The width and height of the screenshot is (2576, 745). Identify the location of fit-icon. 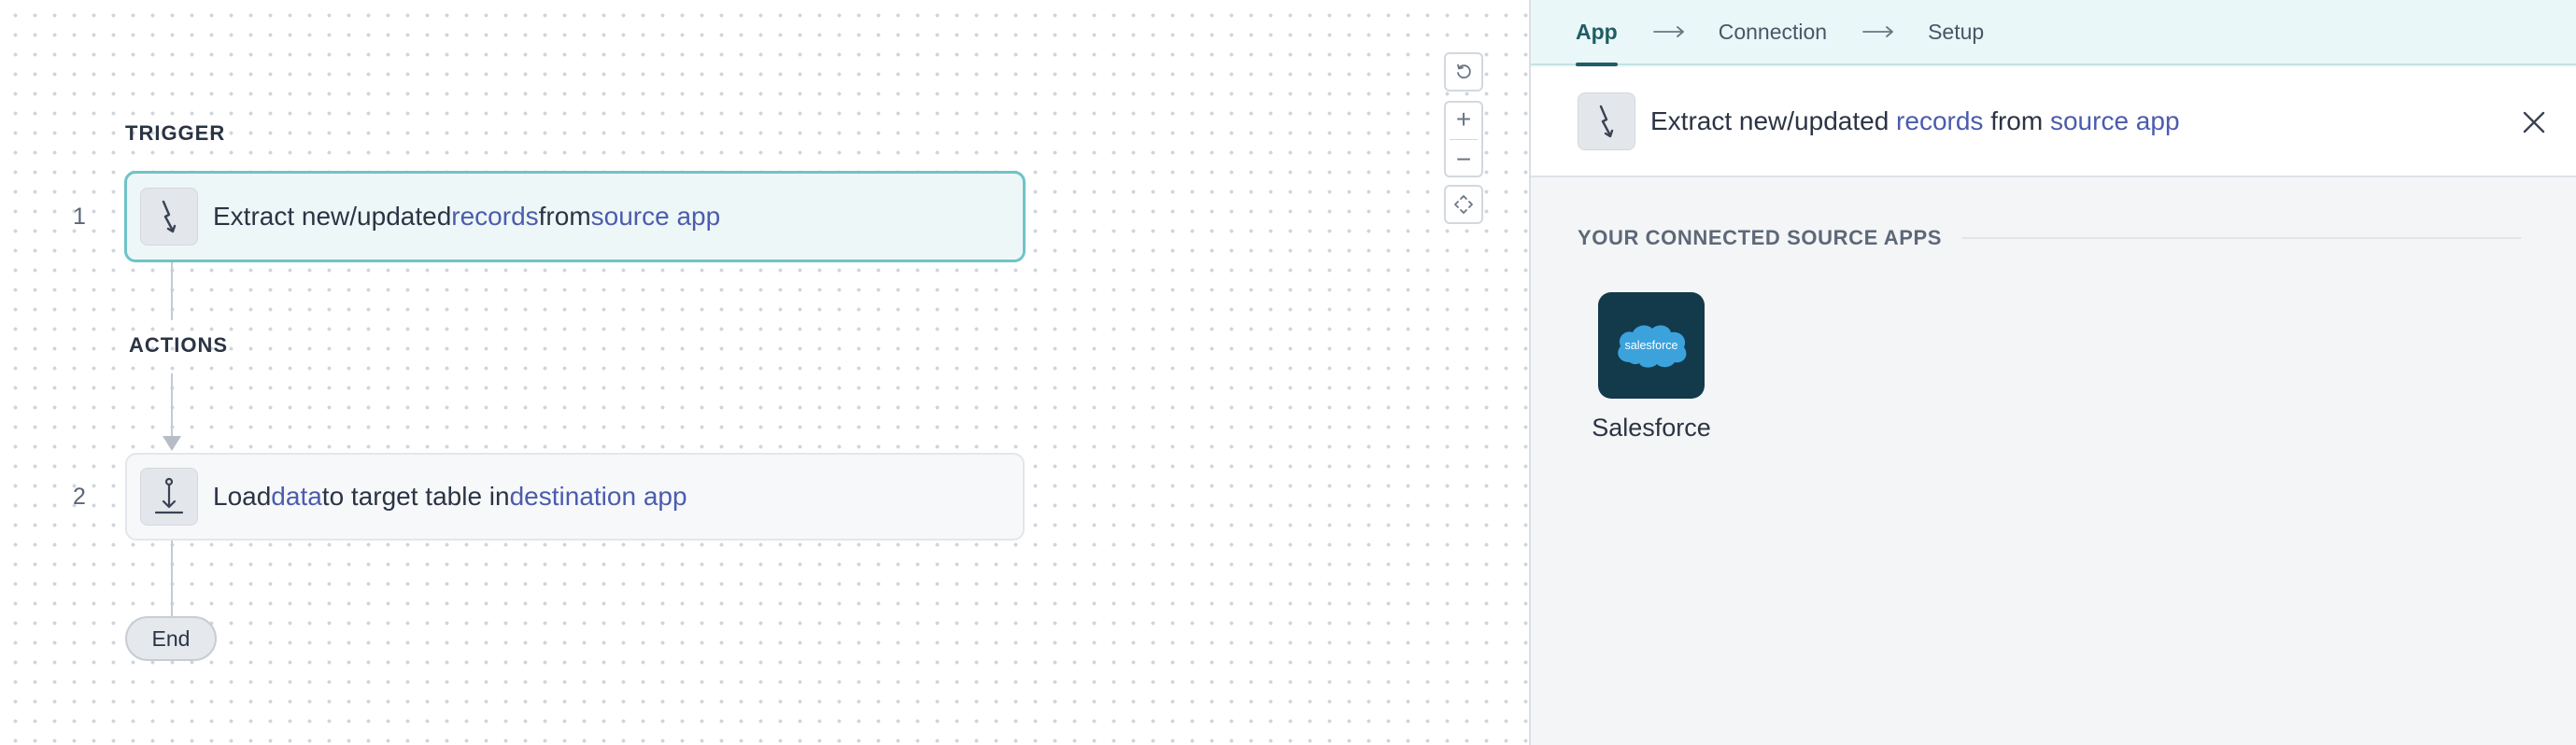
(1463, 205).